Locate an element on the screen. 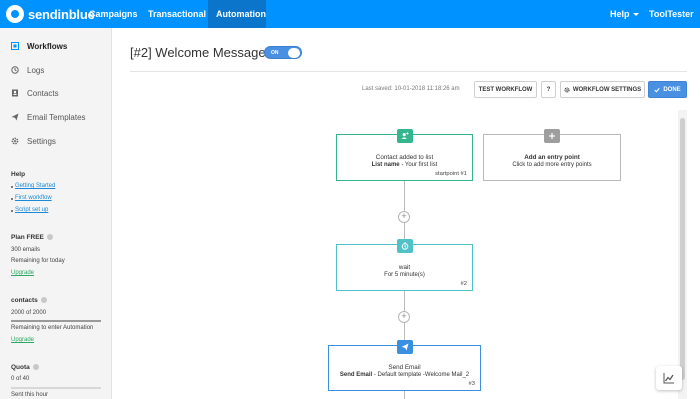 The height and width of the screenshot is (399, 700). last-saved-text: Last saved: 10-01-2018 11:18:26 am is located at coordinates (411, 89).